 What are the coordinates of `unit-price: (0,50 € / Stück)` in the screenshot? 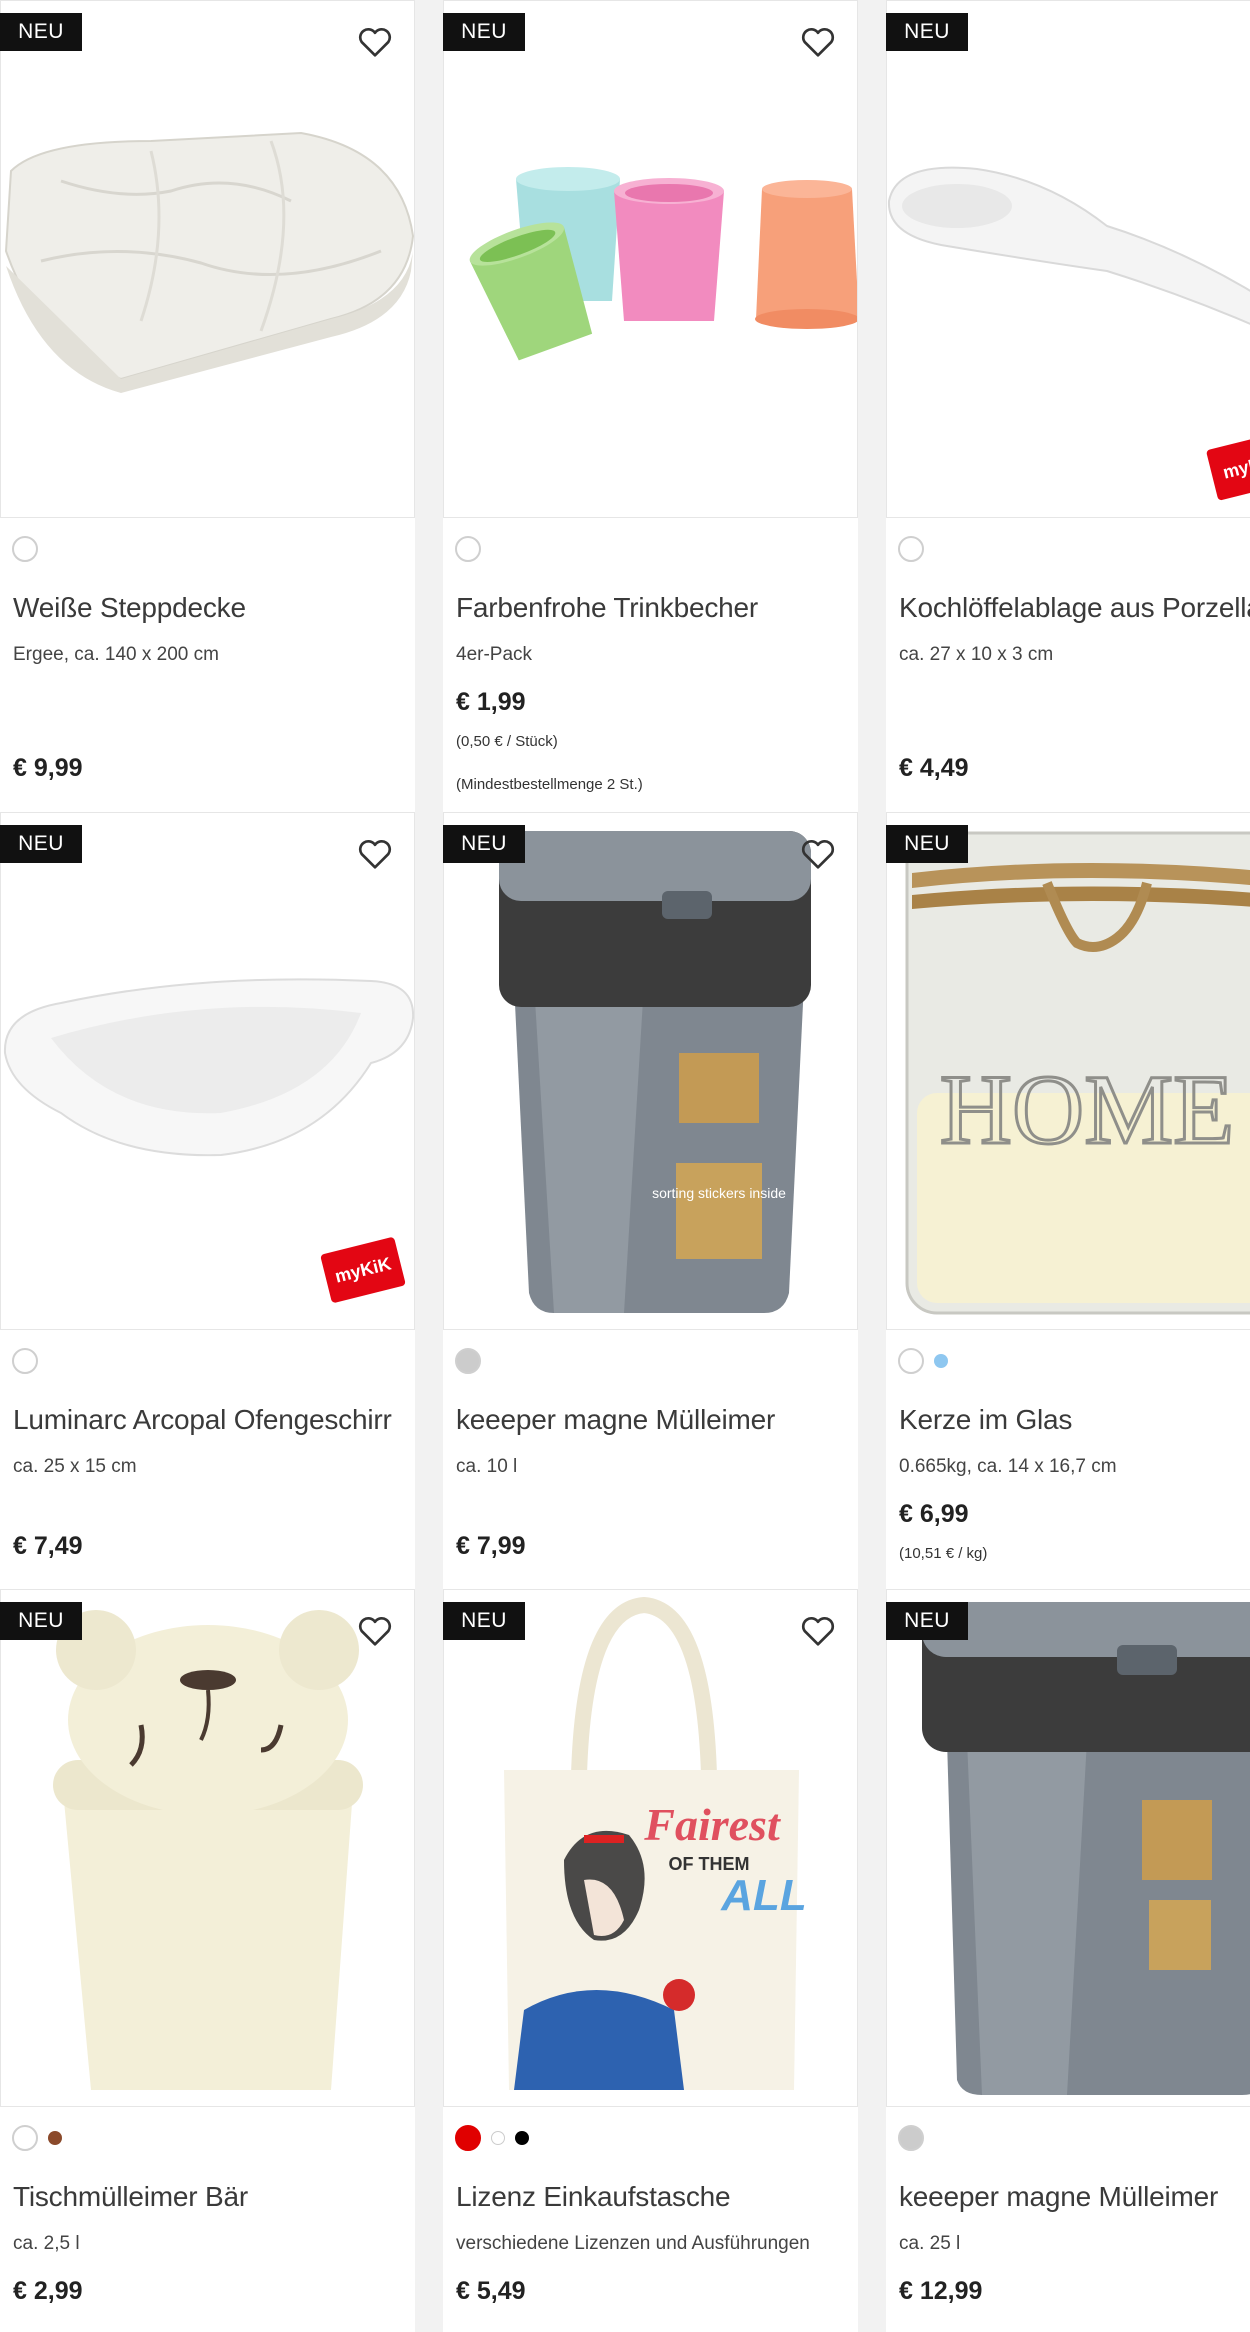 It's located at (507, 741).